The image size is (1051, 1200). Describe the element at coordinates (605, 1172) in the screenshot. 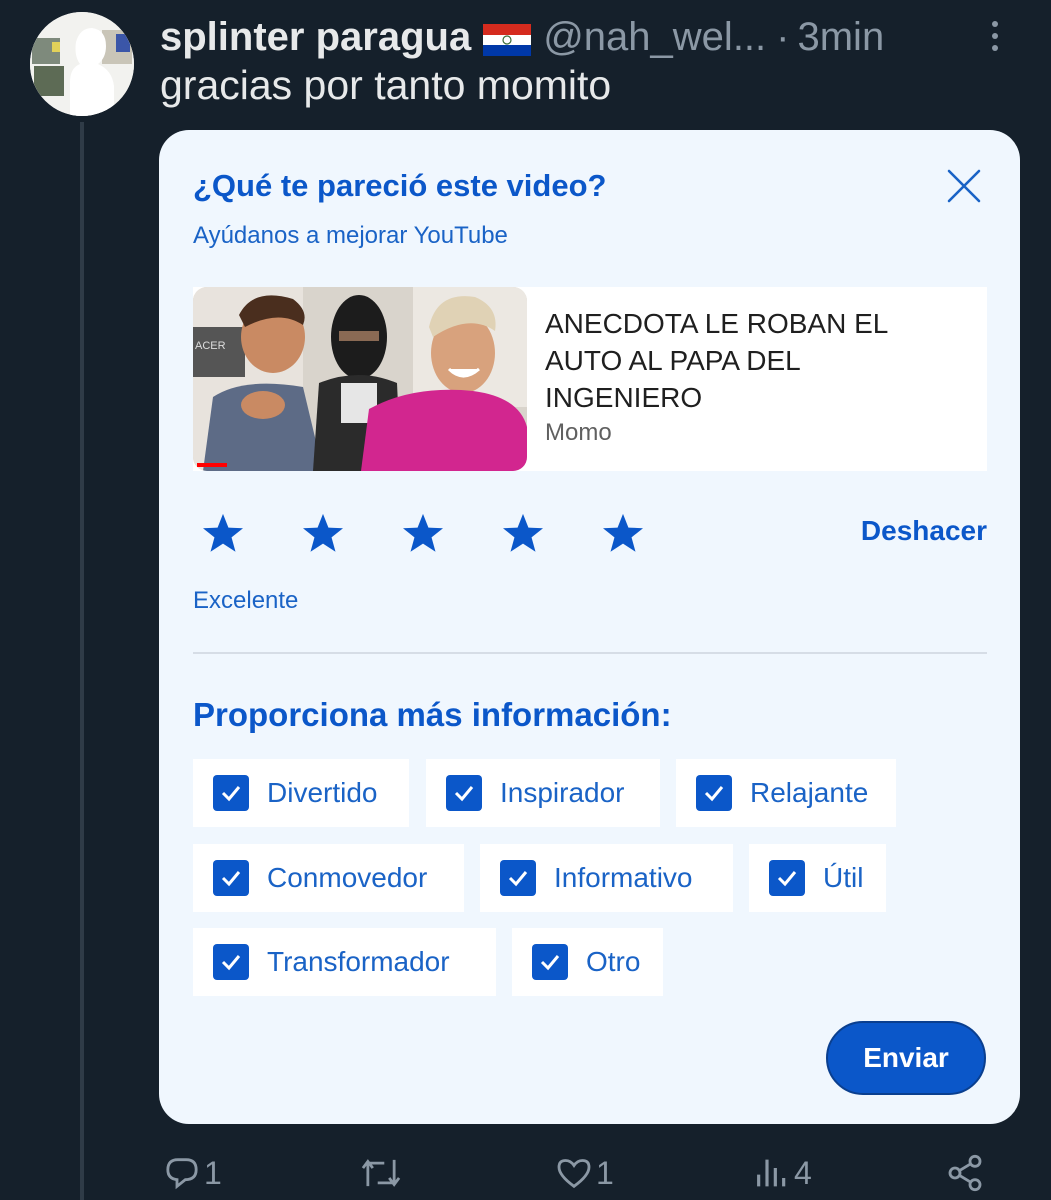

I see `like-count: 1` at that location.